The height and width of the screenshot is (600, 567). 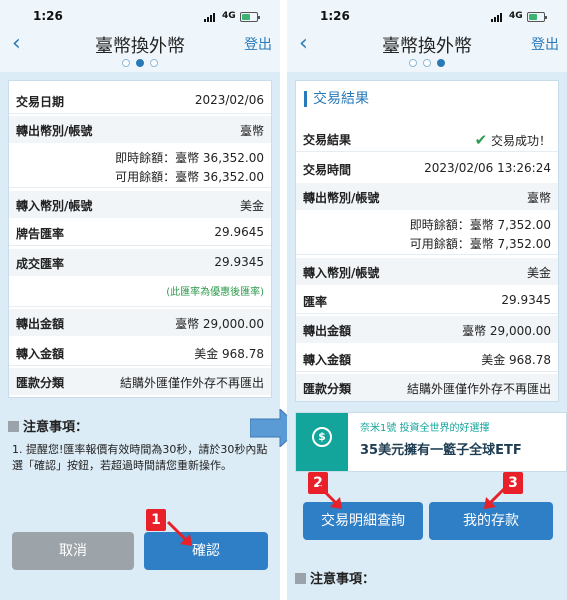 What do you see at coordinates (189, 158) in the screenshot?
I see `balance-row: 即時餘額：臺幣 36,352.00` at bounding box center [189, 158].